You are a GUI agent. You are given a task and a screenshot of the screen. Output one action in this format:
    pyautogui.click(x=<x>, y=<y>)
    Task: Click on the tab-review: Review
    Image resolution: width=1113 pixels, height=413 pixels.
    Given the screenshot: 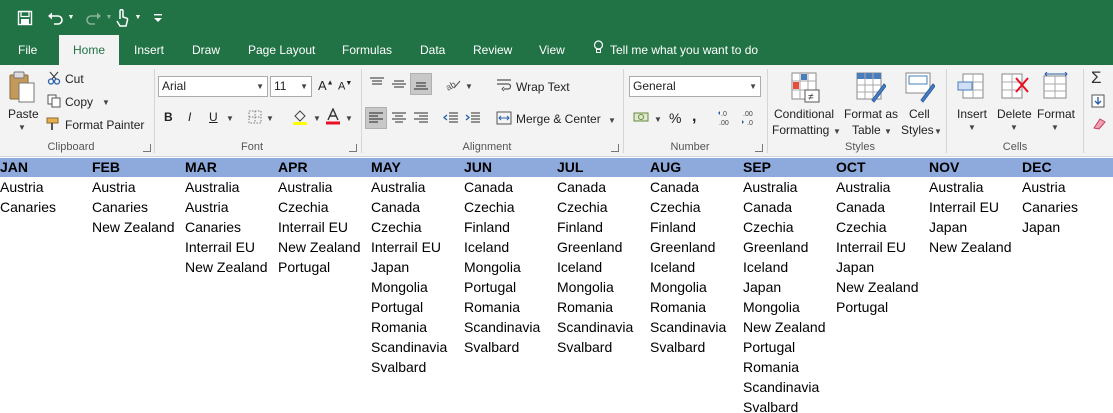 What is the action you would take?
    pyautogui.click(x=492, y=50)
    